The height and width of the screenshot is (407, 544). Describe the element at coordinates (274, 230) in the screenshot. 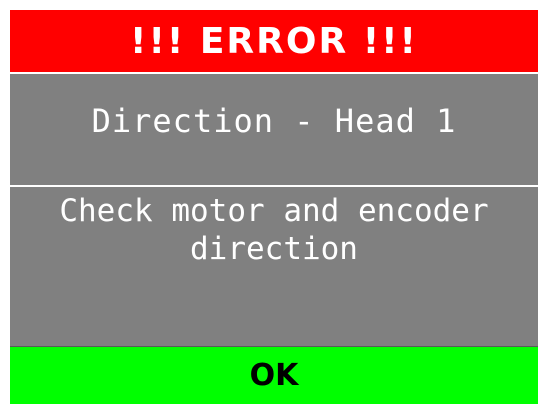

I see `error-message: Check motor and encoder direction` at that location.